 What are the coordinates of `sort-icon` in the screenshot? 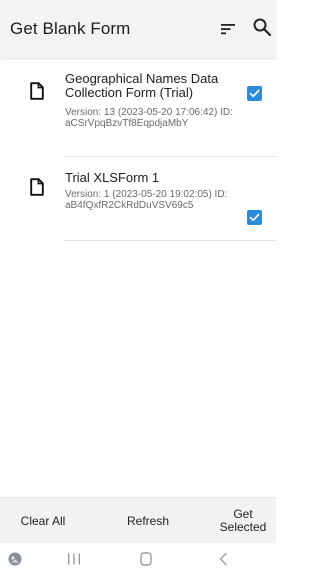 It's located at (228, 29).